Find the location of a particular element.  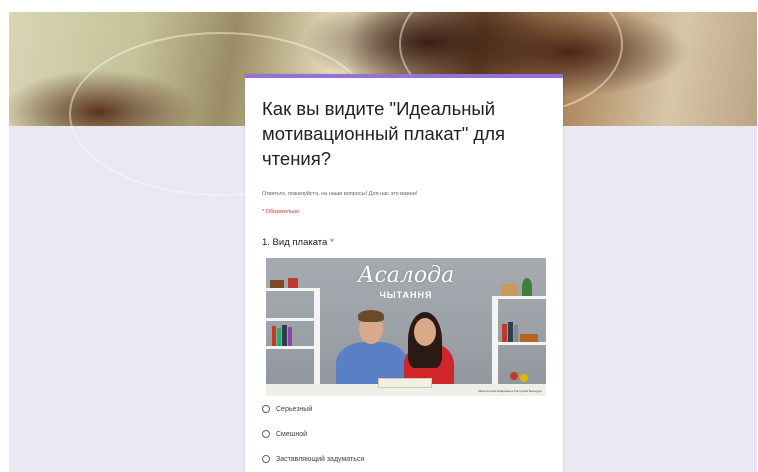

question-title: 1. Вид плаката * is located at coordinates (298, 242).